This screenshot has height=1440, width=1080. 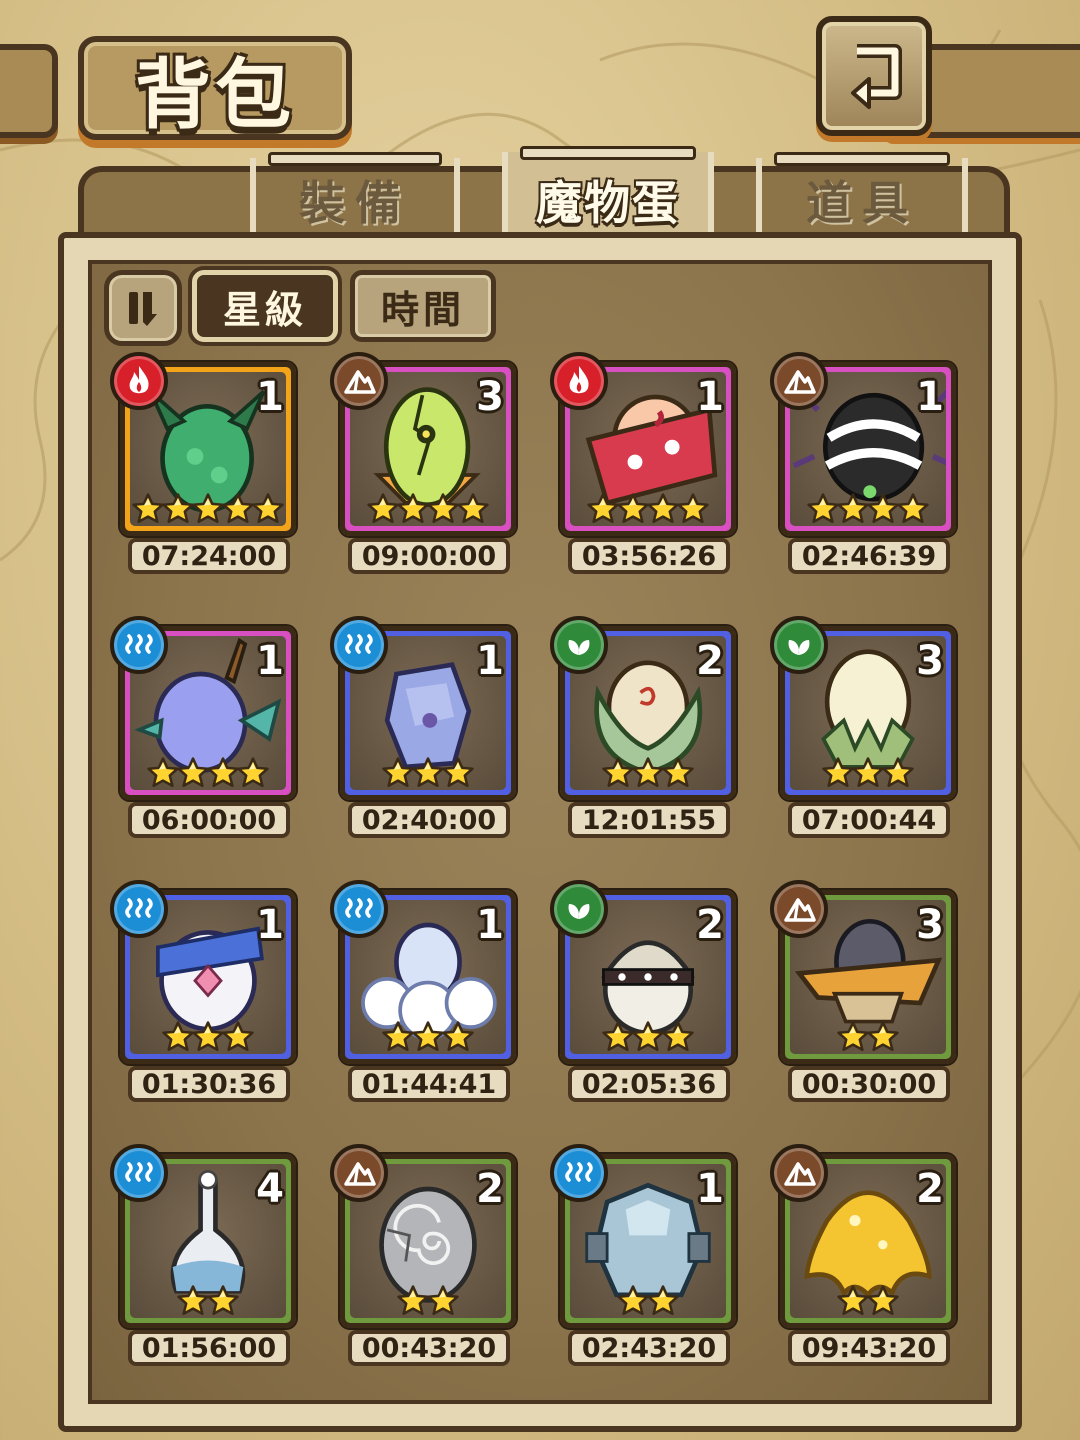 I want to click on egg-card: 1 06:00:00, so click(x=204, y=728).